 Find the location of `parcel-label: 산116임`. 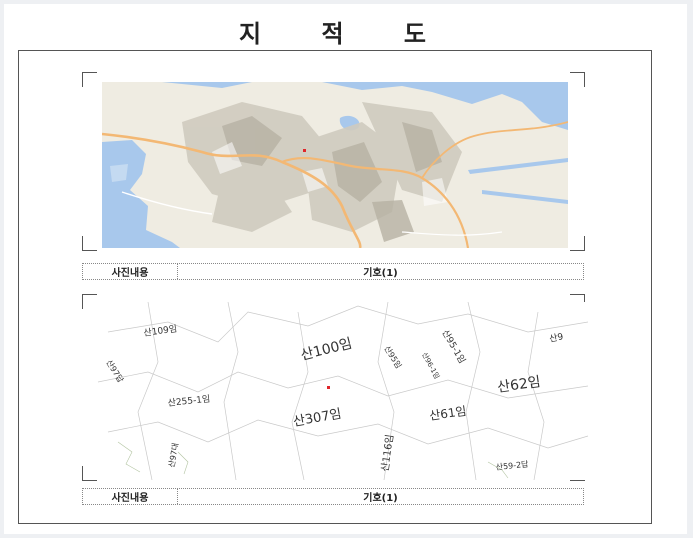

parcel-label: 산116임 is located at coordinates (387, 452).